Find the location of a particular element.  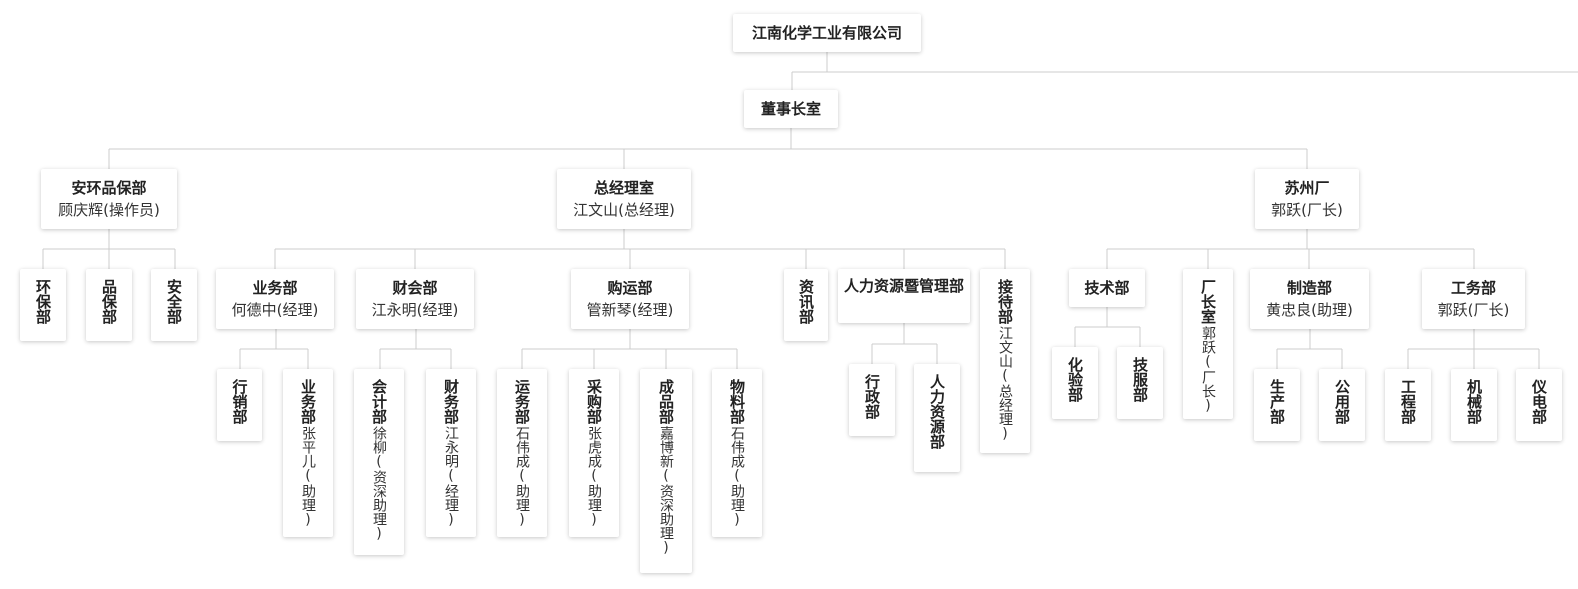

node-suzhou-plant: 苏州厂 郭跃(厂长) is located at coordinates (1307, 199).